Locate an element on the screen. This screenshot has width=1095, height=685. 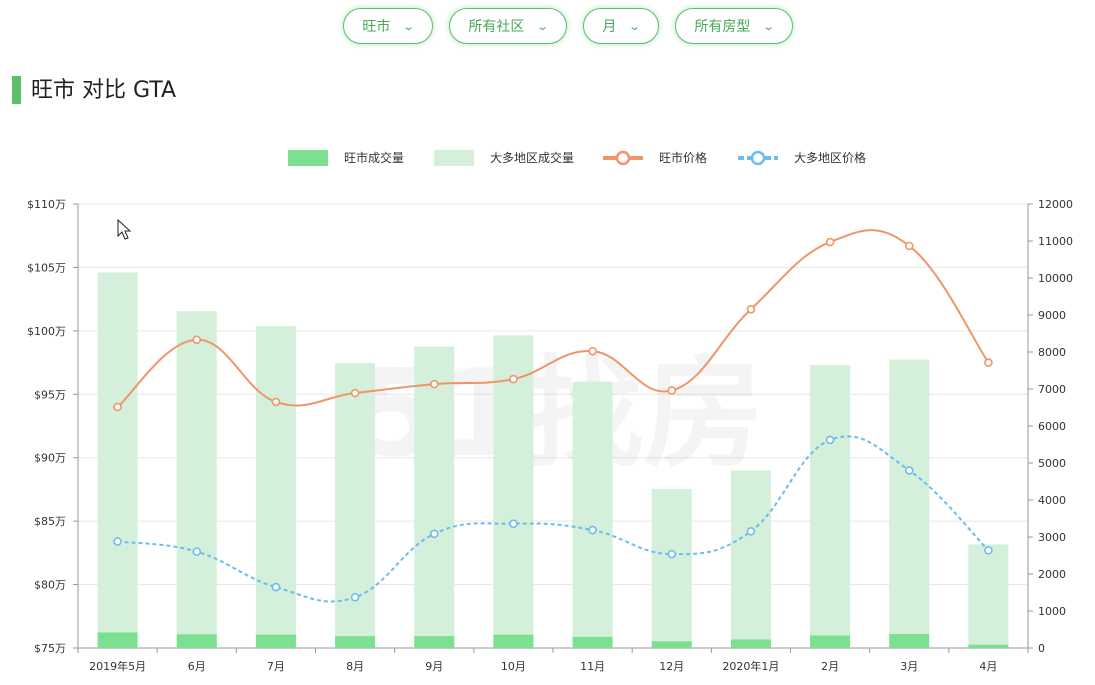
y-left-tick-label: $90万 is located at coordinates (50, 458).